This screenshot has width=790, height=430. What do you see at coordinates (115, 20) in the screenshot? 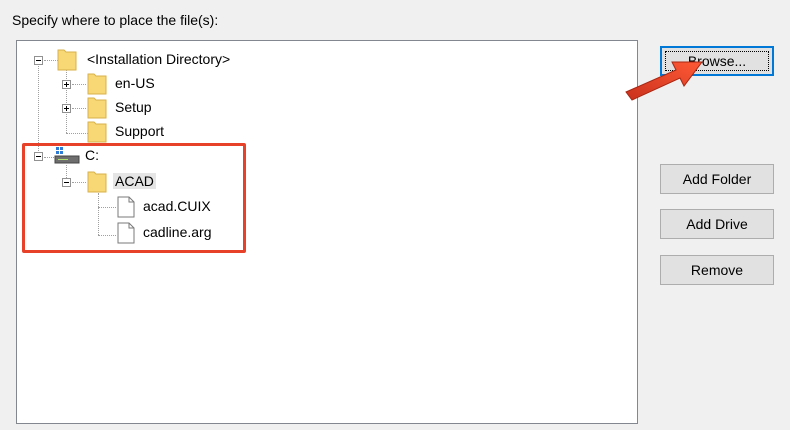
I see `instruction-label: Specify where to place the file(s):` at bounding box center [115, 20].